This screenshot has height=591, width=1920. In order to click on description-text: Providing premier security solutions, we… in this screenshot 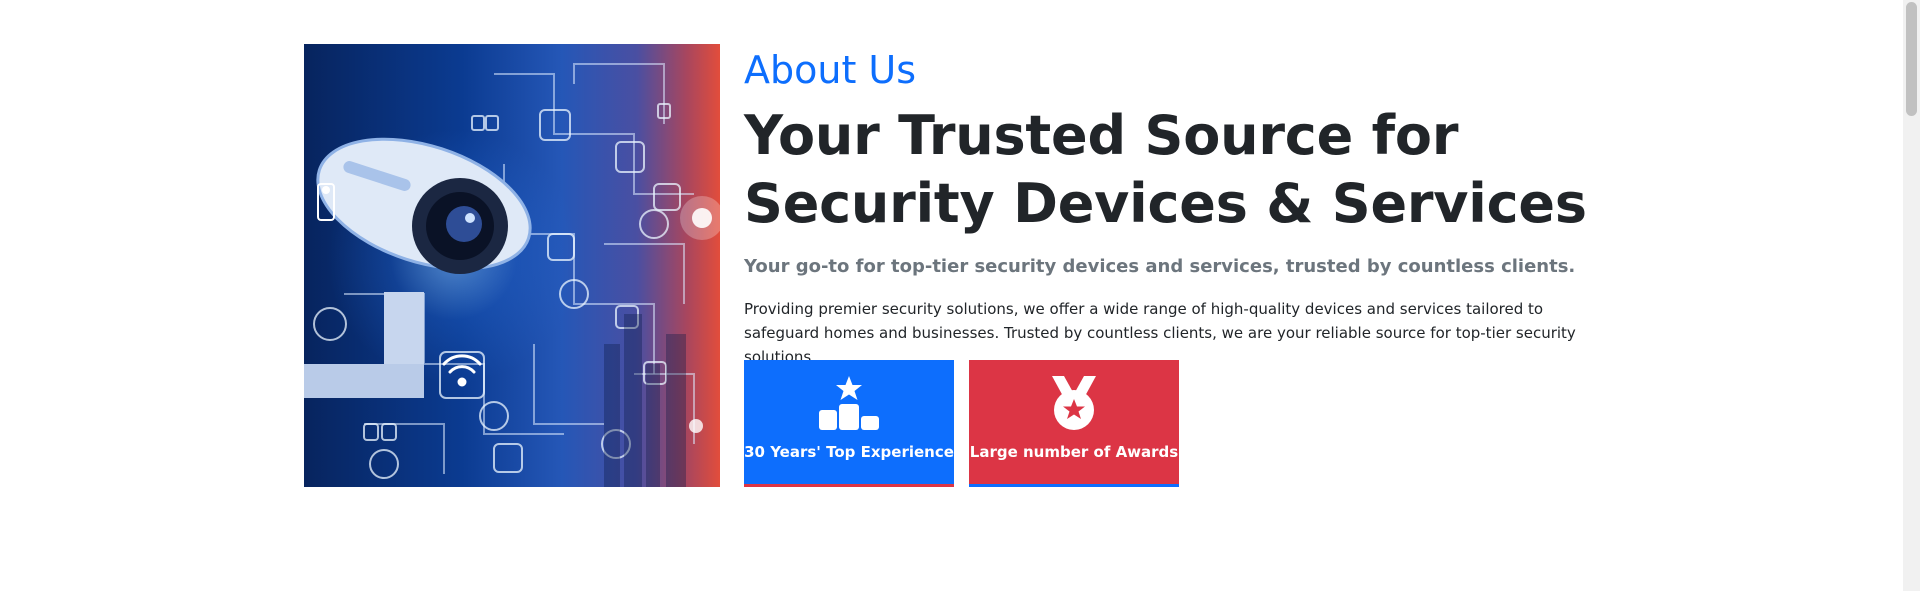, I will do `click(1160, 333)`.